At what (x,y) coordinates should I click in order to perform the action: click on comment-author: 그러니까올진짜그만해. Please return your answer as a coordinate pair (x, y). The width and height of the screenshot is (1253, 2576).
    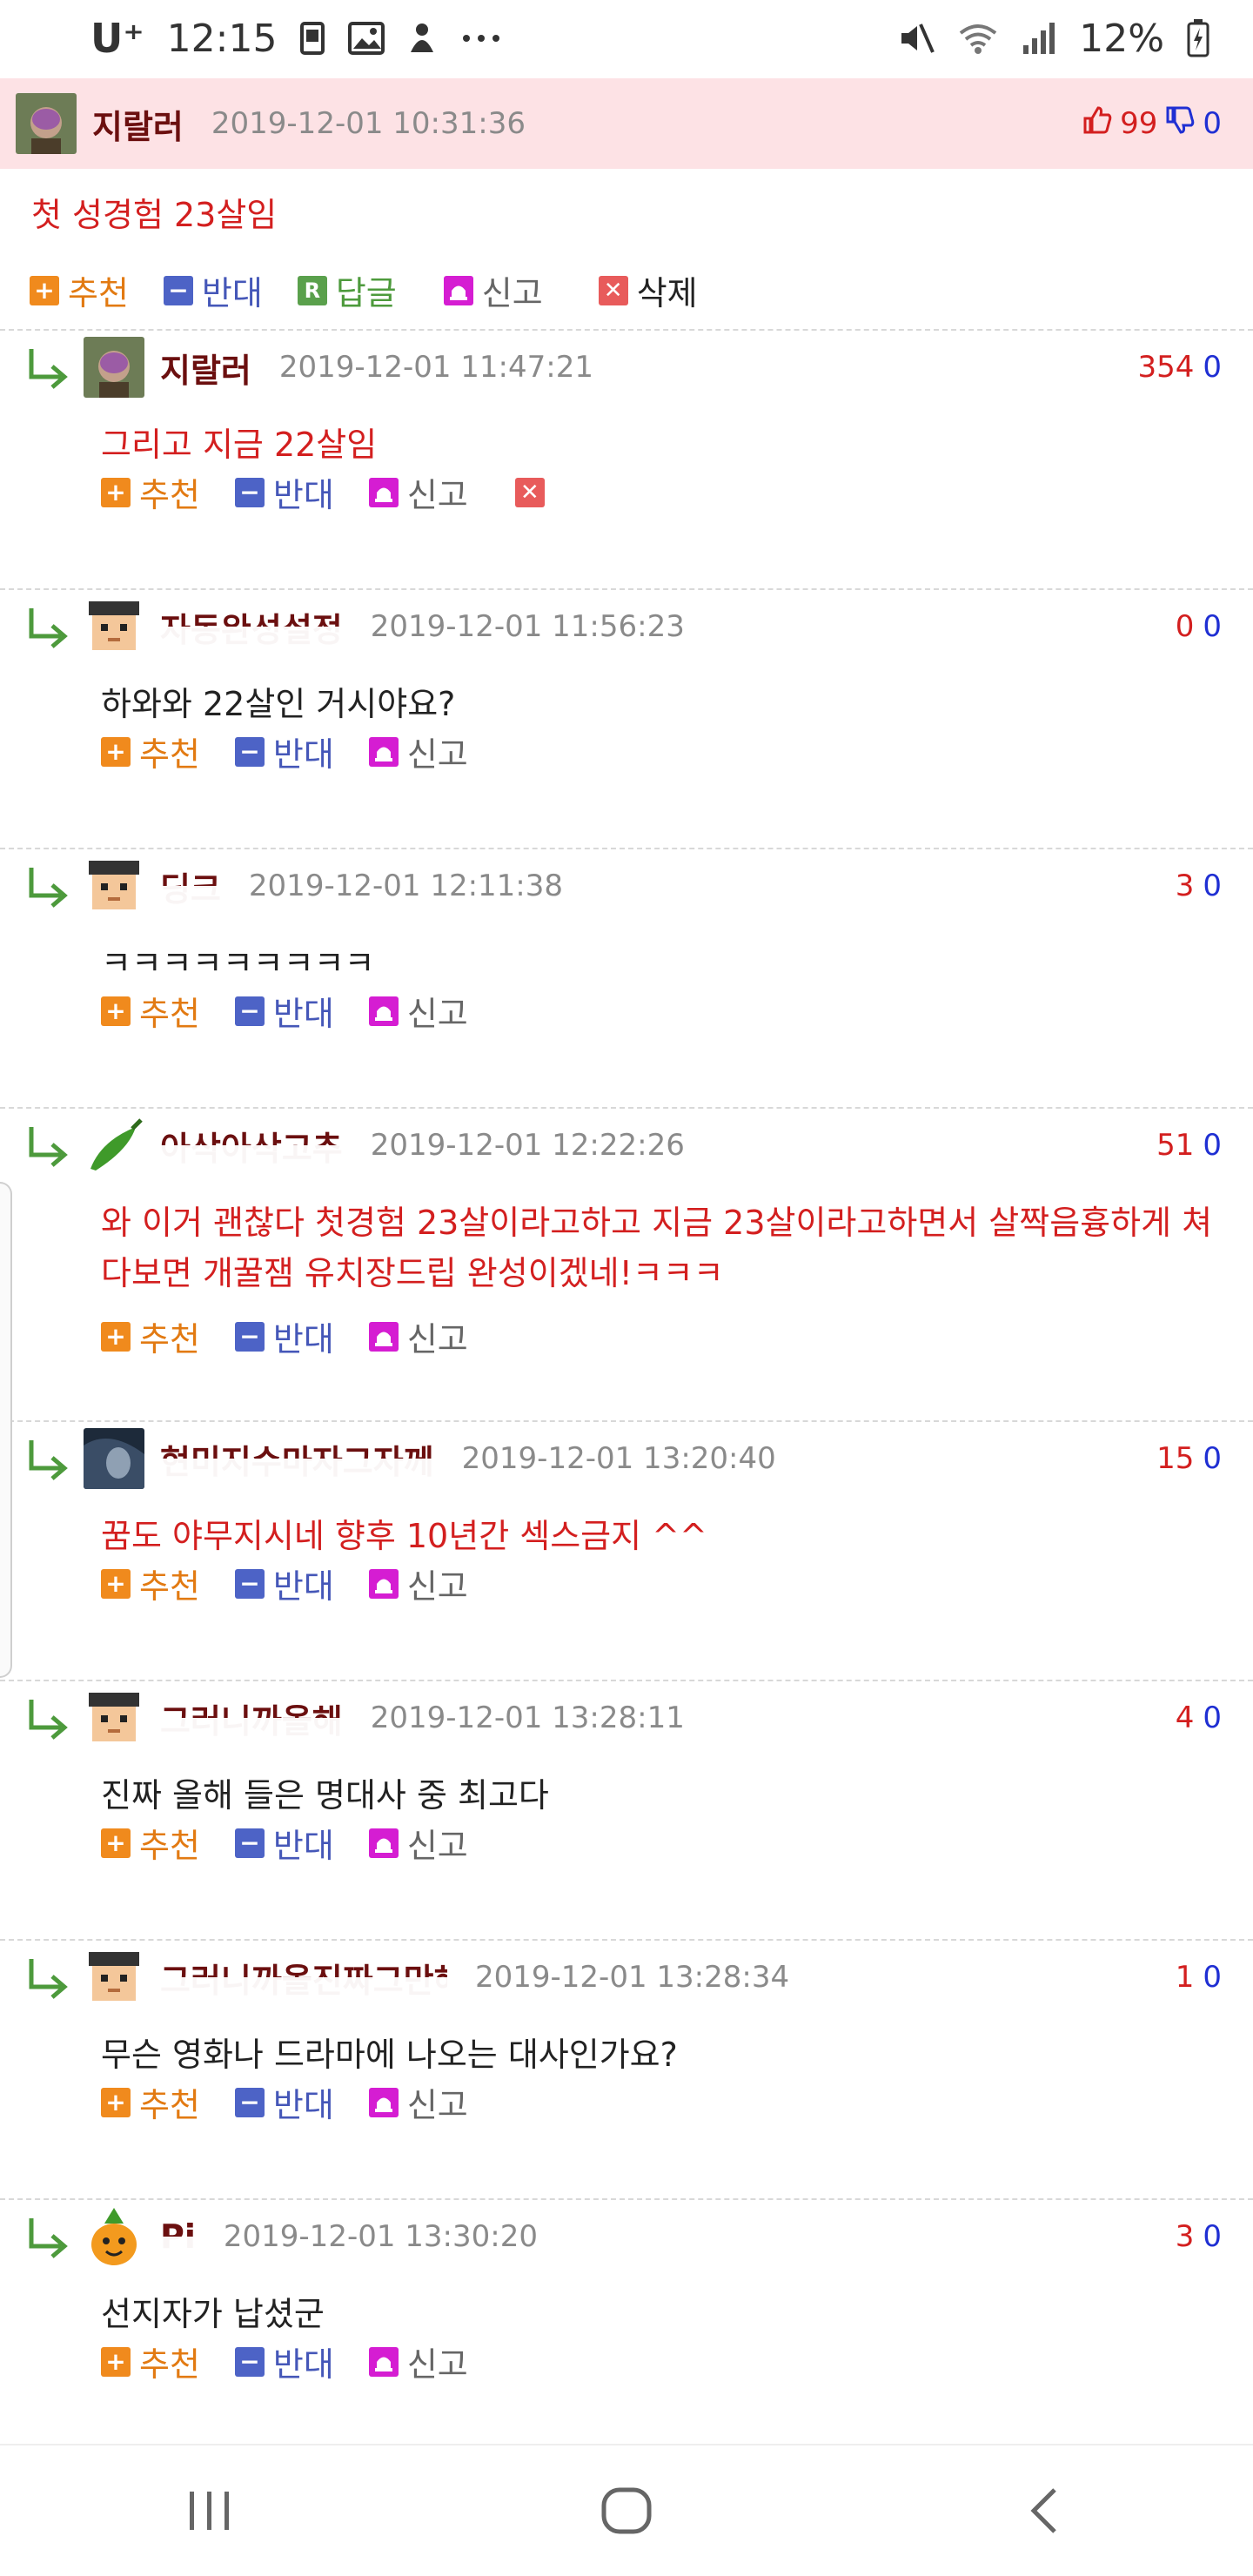
    Looking at the image, I should click on (303, 1978).